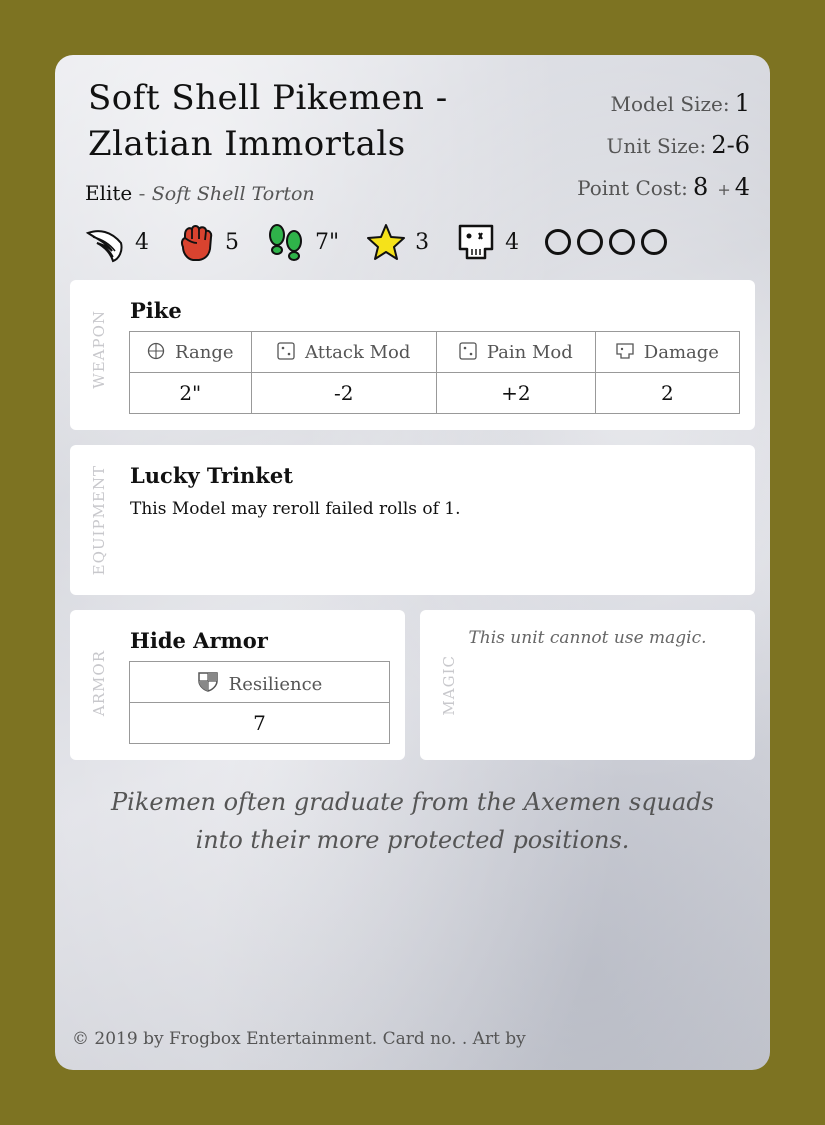 This screenshot has width=825, height=1125. I want to click on resilience-value: 7, so click(259, 723).